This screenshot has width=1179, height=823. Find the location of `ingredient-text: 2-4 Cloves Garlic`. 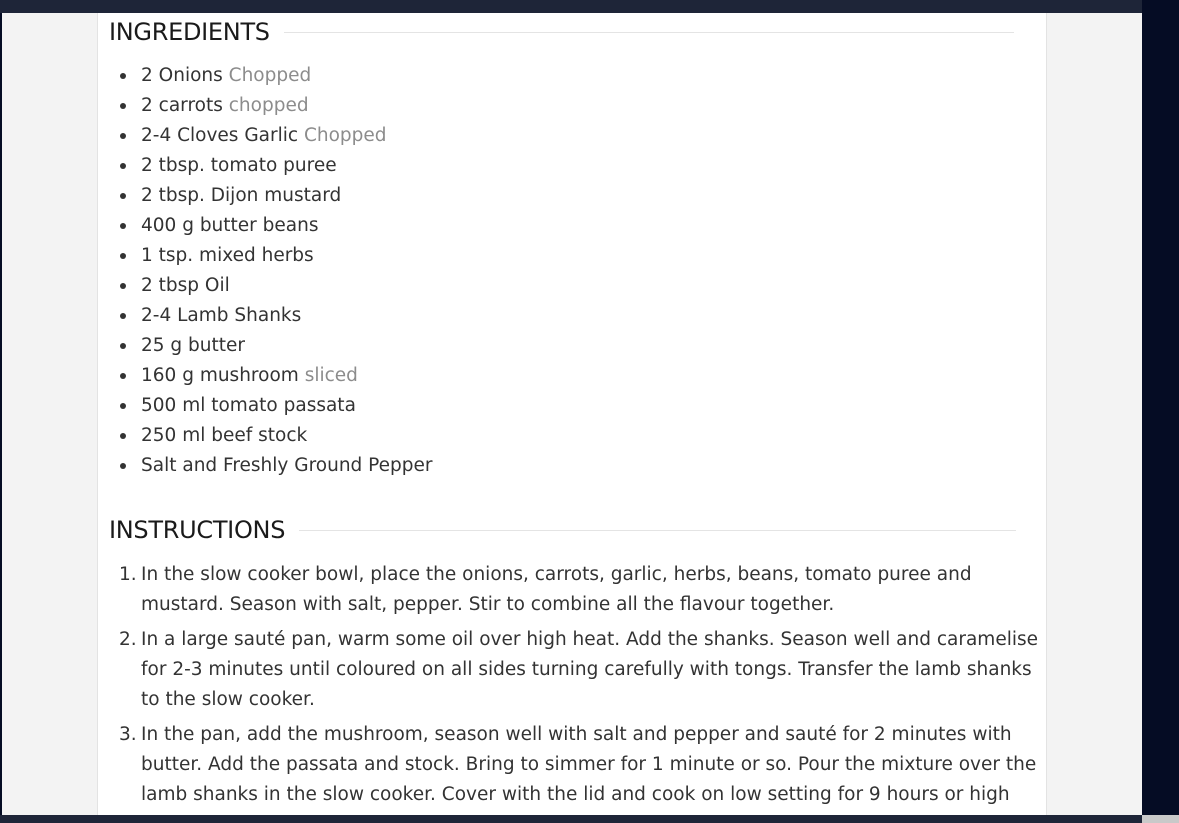

ingredient-text: 2-4 Cloves Garlic is located at coordinates (220, 135).